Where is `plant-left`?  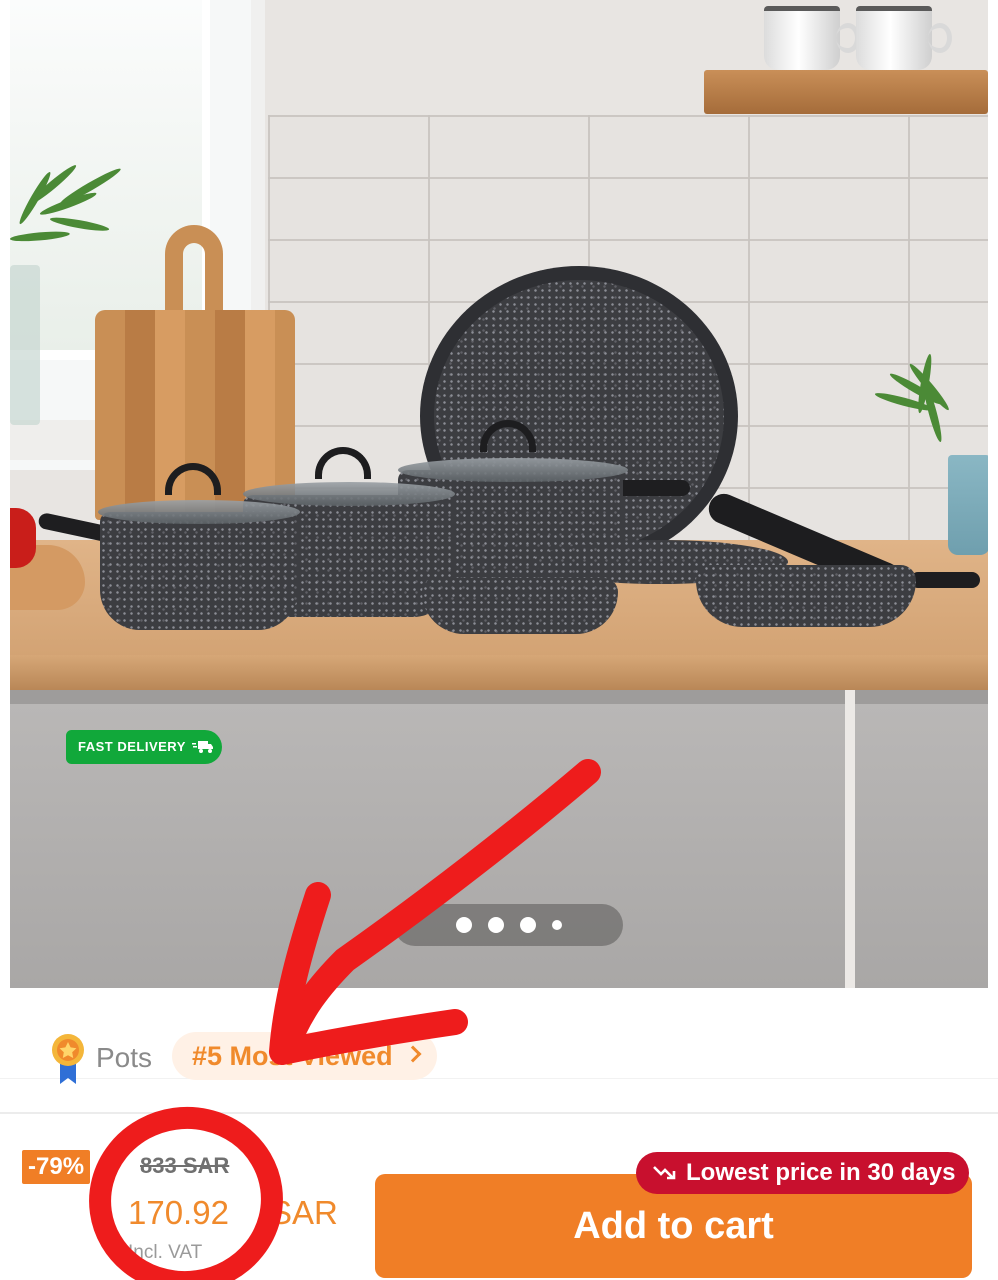
plant-left is located at coordinates (80, 205).